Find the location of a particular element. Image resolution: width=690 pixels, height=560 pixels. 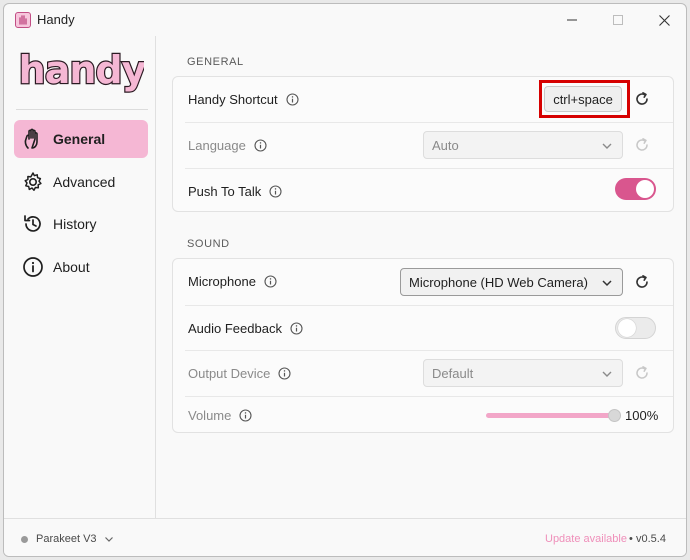

volume-row: Volume 100% is located at coordinates (423, 415).